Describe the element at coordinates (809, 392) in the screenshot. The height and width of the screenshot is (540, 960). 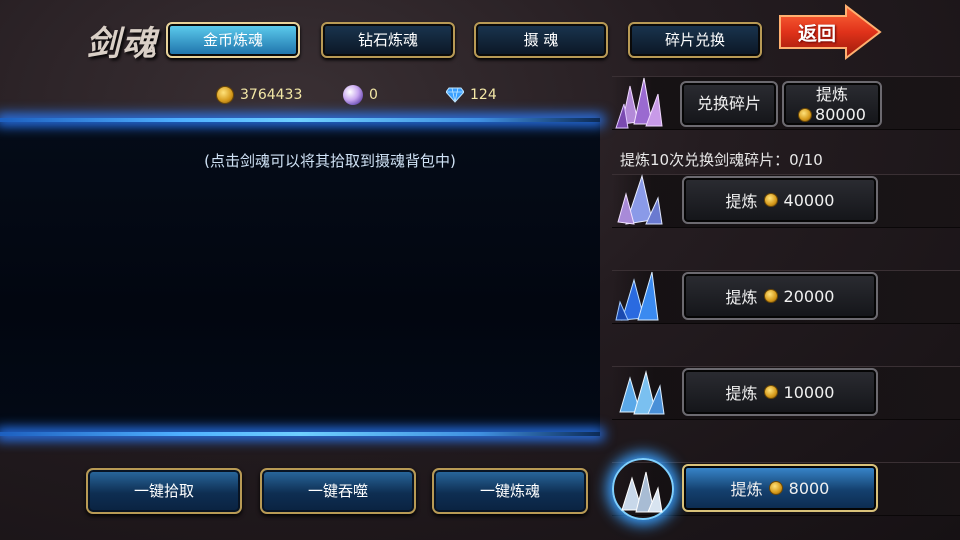
I see `refine-cost: 10000` at that location.